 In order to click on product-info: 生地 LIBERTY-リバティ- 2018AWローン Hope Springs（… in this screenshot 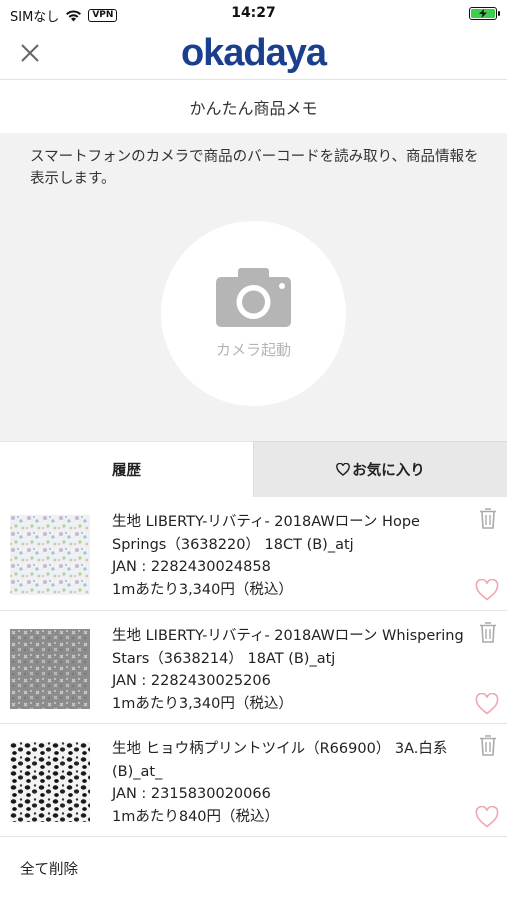, I will do `click(292, 556)`.